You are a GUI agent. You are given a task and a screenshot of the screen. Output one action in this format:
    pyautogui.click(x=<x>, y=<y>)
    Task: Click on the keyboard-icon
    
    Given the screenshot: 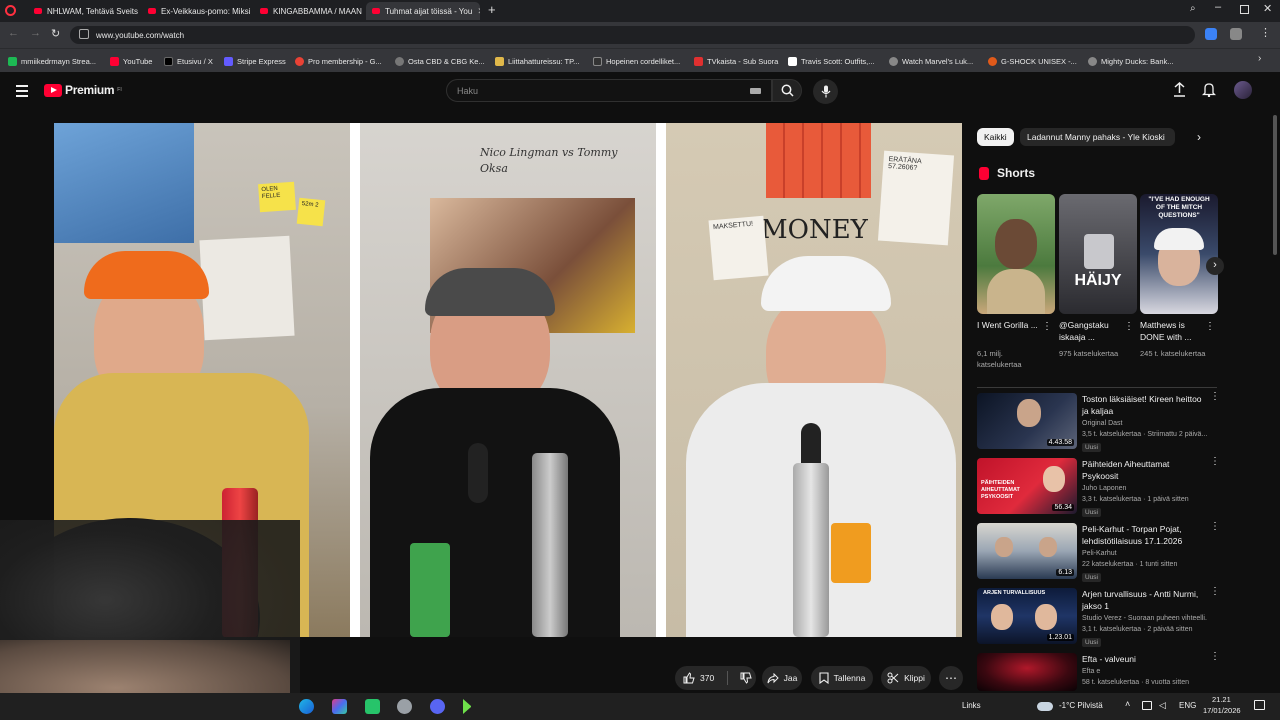 What is the action you would take?
    pyautogui.click(x=755, y=91)
    